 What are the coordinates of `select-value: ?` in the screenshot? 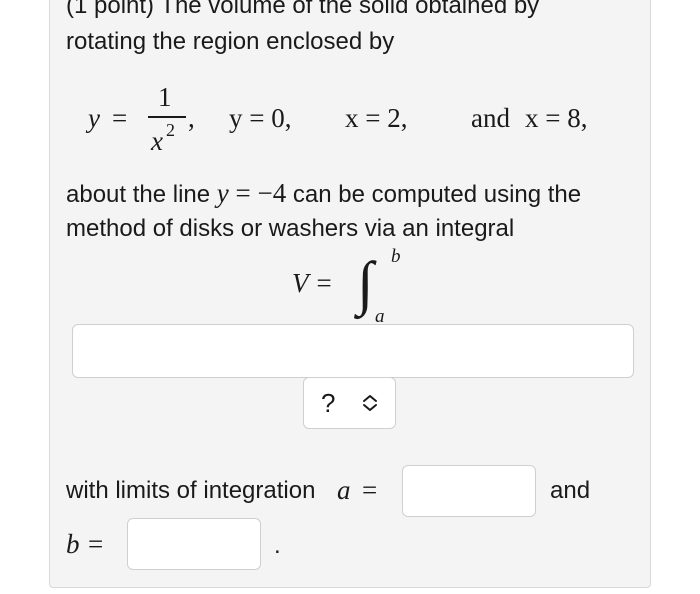 It's located at (328, 403).